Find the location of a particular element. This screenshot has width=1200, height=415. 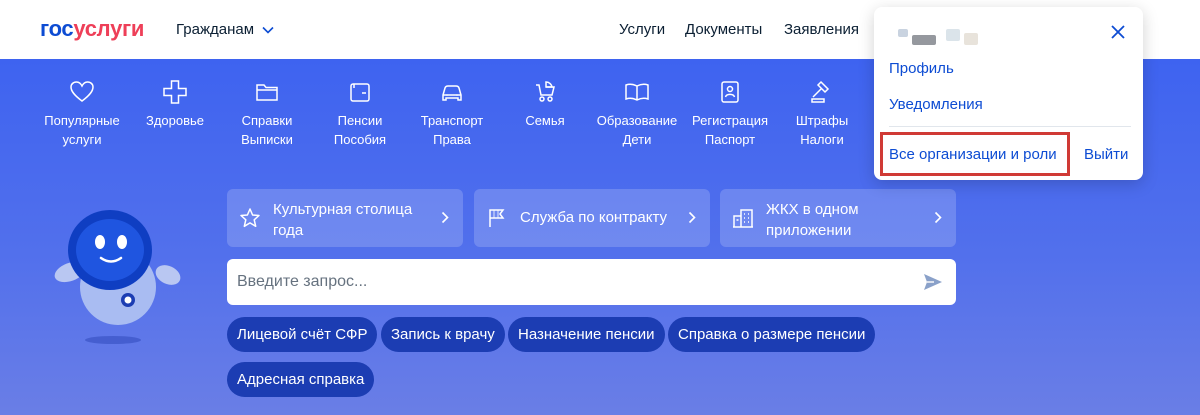

heart-icon is located at coordinates (82, 91).